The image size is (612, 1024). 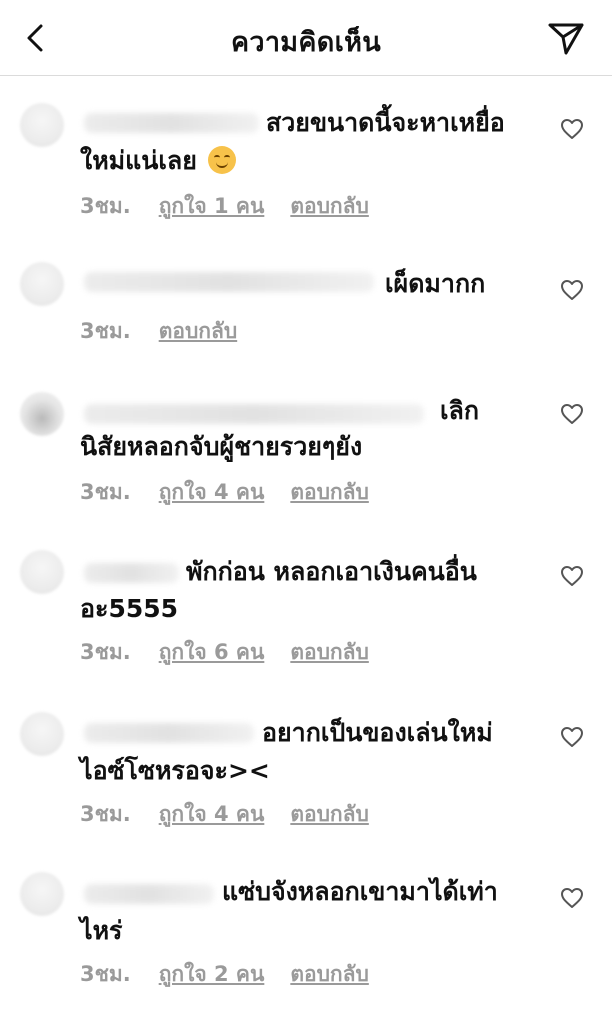 I want to click on comment-meta: 3ชม. ถูกใจ 1 คน ตอบกลับ, so click(x=224, y=206).